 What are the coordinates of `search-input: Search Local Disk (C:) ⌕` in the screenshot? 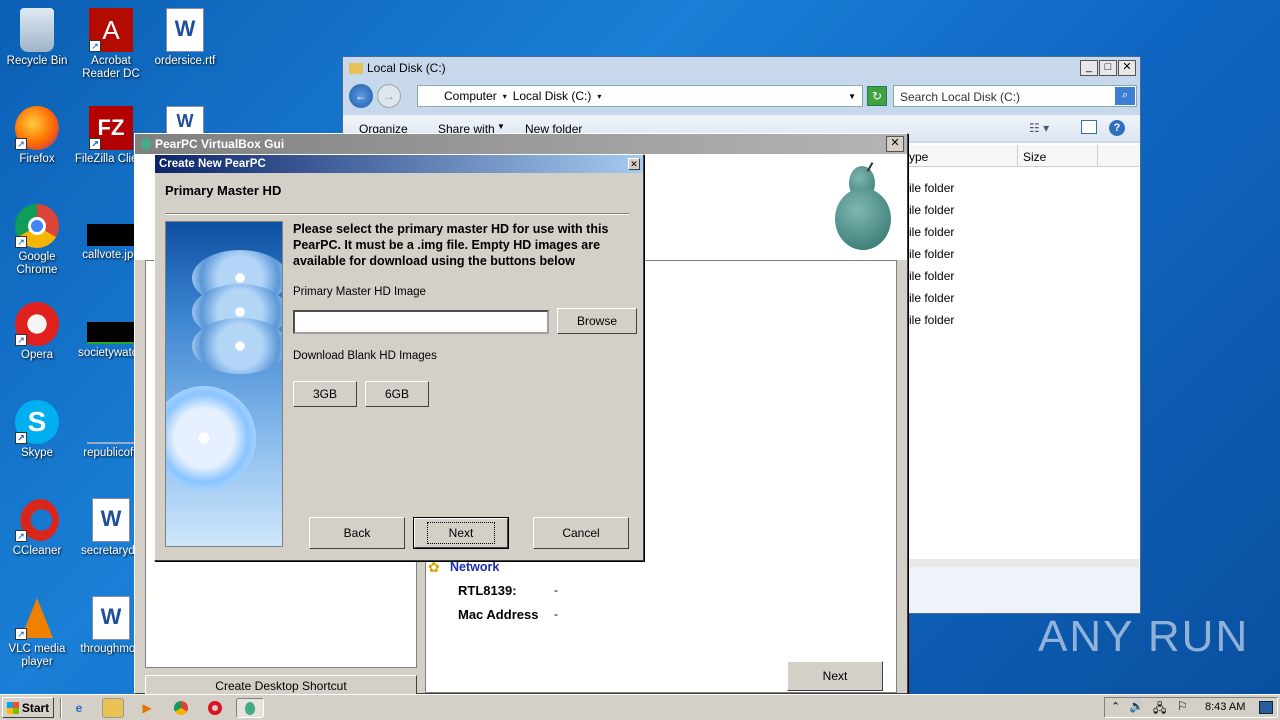 It's located at (1015, 96).